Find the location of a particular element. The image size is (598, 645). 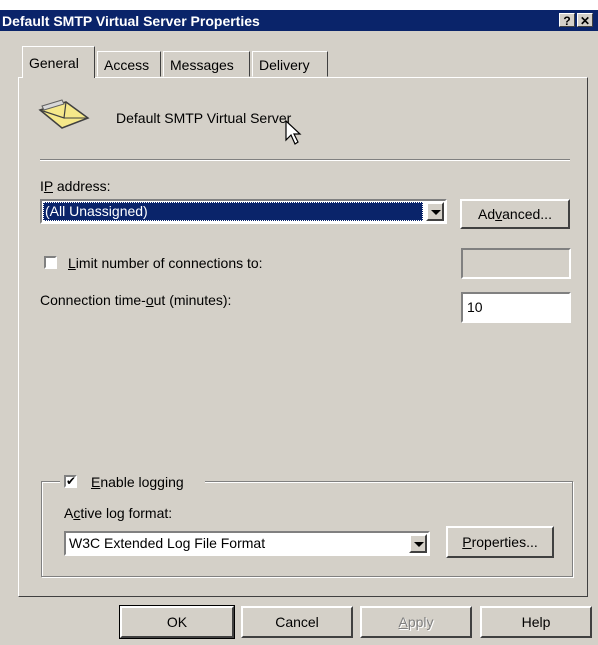

enable-logging-checkbox: ✔ is located at coordinates (70, 481).